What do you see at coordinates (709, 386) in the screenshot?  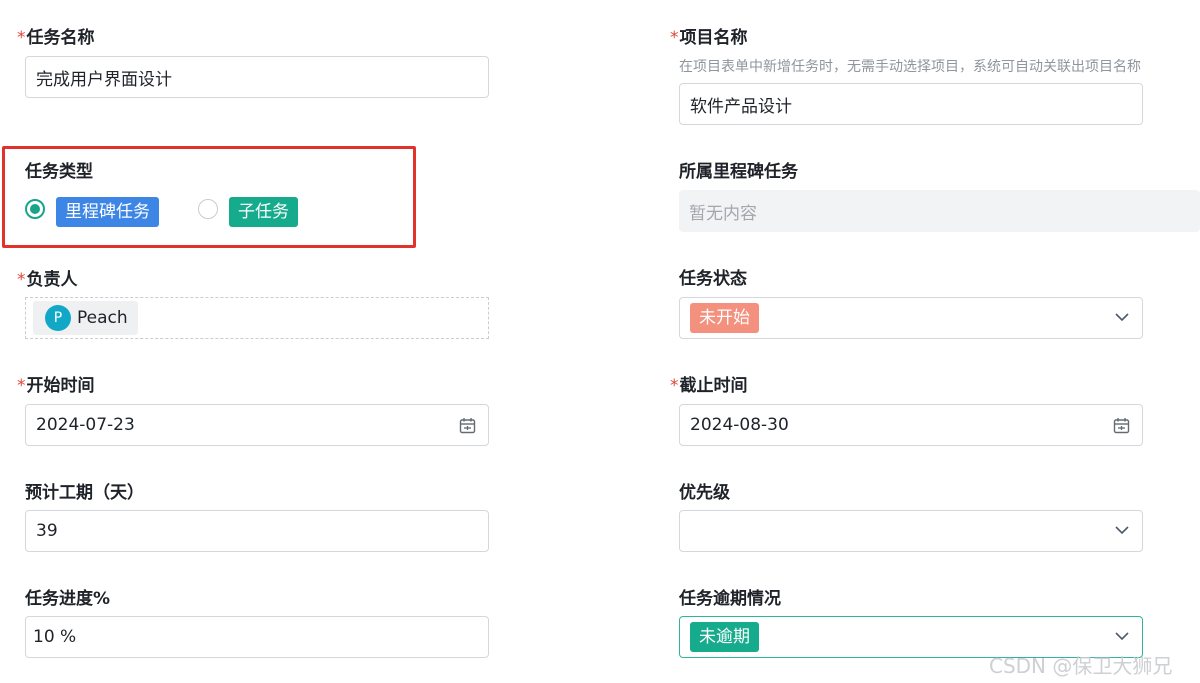 I see `deadline-label: *截止时间` at bounding box center [709, 386].